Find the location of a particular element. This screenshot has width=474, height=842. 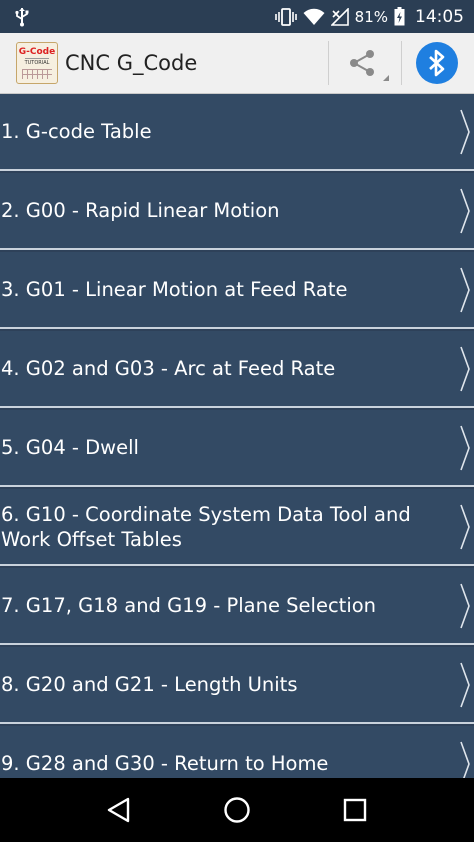

overflow-corner is located at coordinates (386, 78).